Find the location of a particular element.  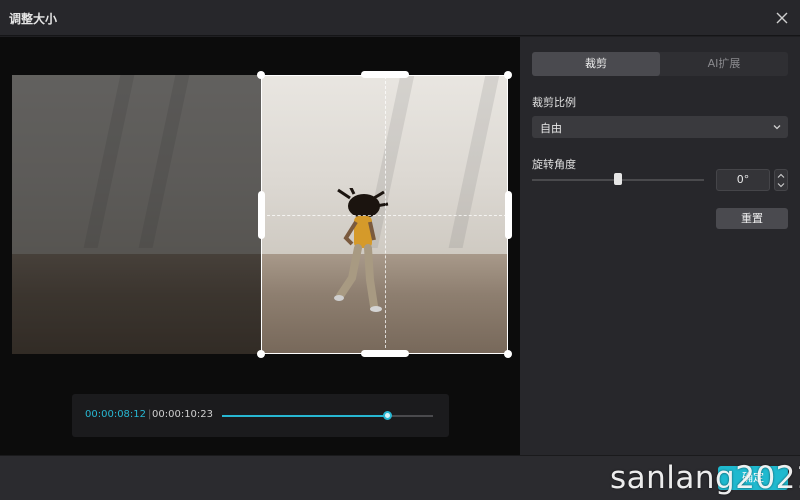

total-time: 00:00:10:23 is located at coordinates (183, 414).